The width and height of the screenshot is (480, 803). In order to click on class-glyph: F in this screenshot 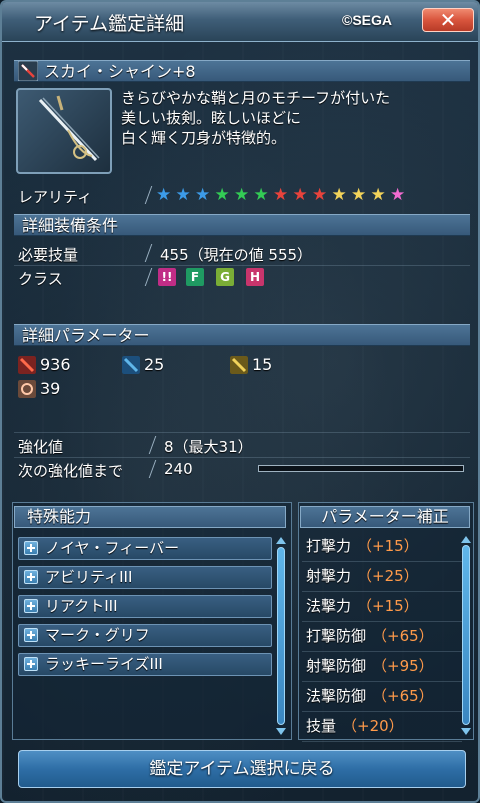, I will do `click(195, 277)`.